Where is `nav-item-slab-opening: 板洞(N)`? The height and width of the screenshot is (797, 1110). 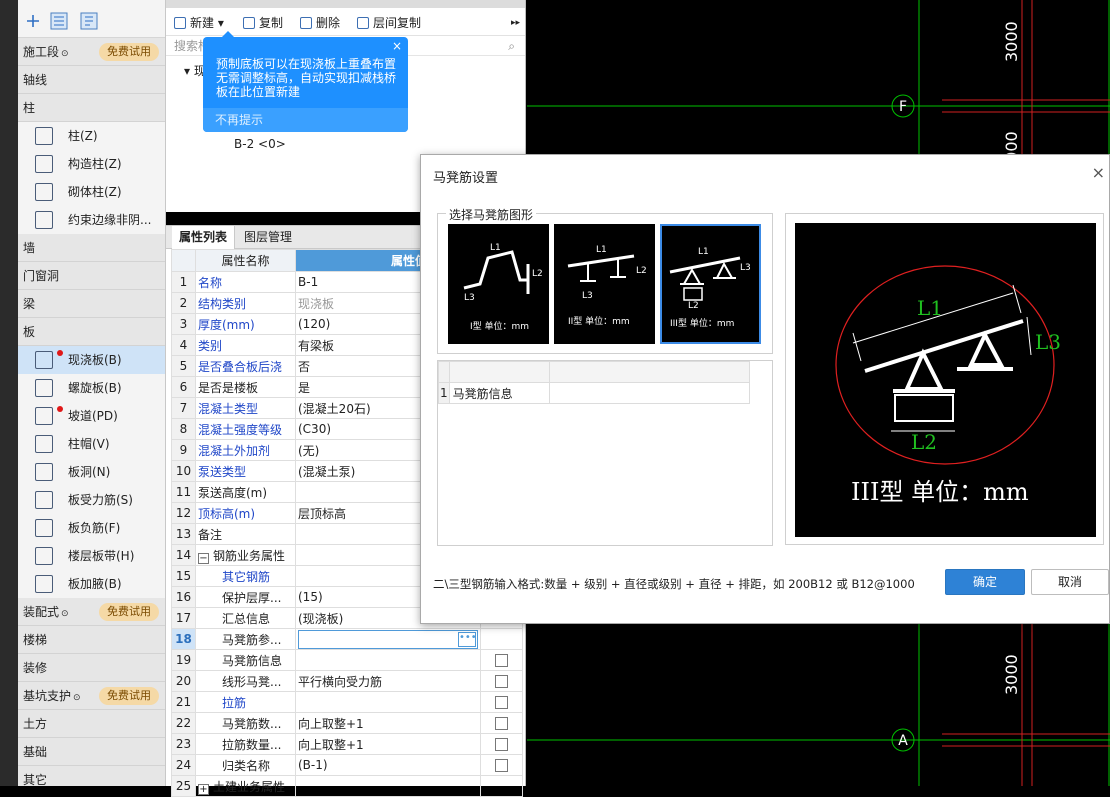 nav-item-slab-opening: 板洞(N) is located at coordinates (91, 472).